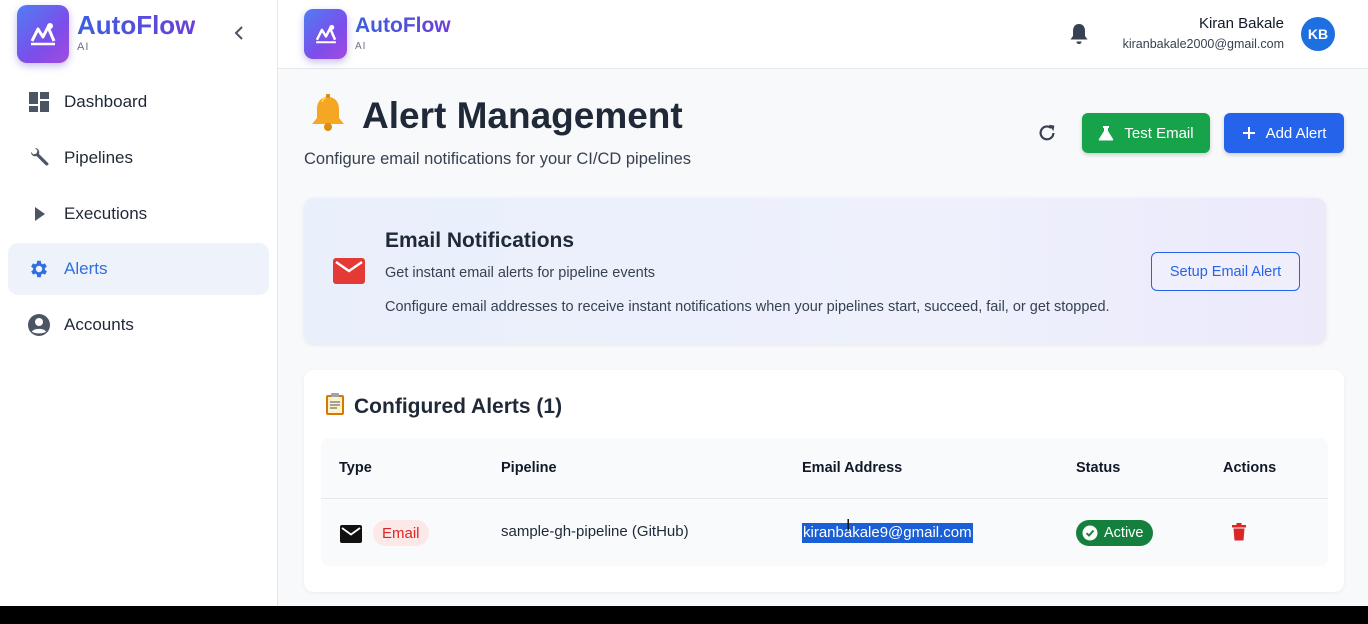 Image resolution: width=1368 pixels, height=624 pixels. I want to click on alerts-title: Configured Alerts (1), so click(458, 406).